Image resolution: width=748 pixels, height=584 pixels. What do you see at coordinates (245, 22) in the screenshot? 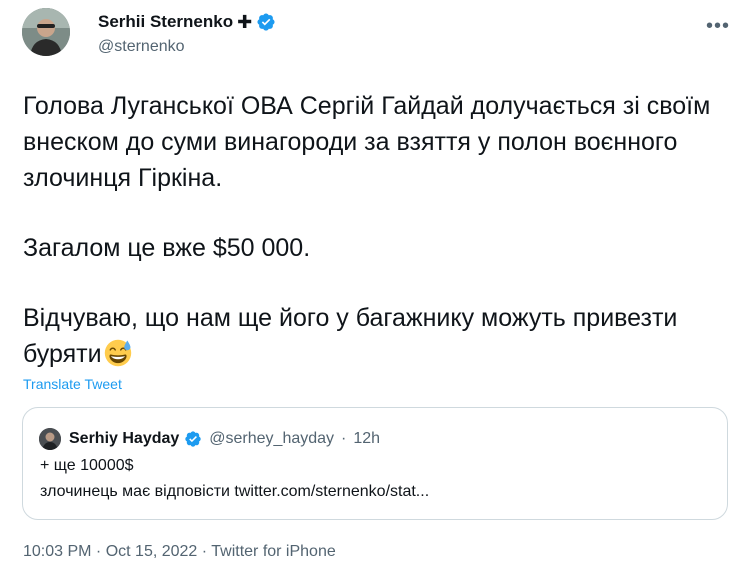
I see `cross-icon: ✚` at bounding box center [245, 22].